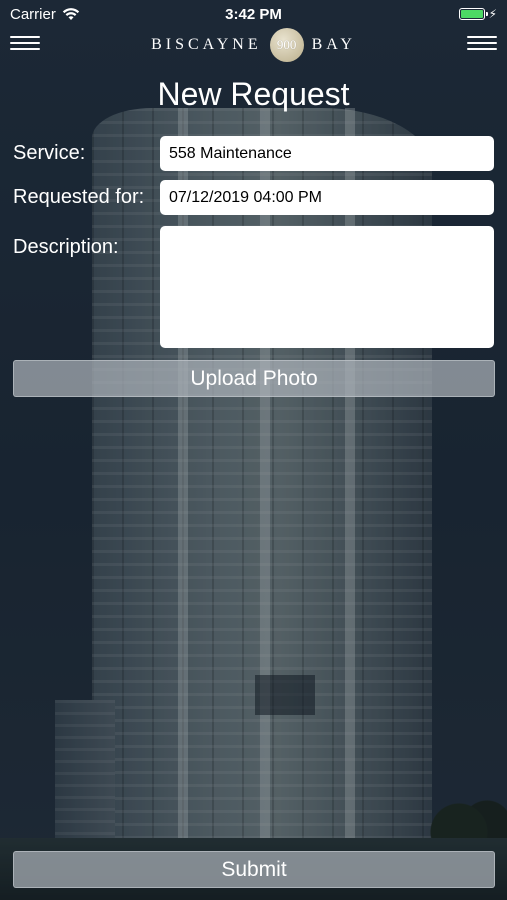  Describe the element at coordinates (327, 287) in the screenshot. I see `description-field` at that location.